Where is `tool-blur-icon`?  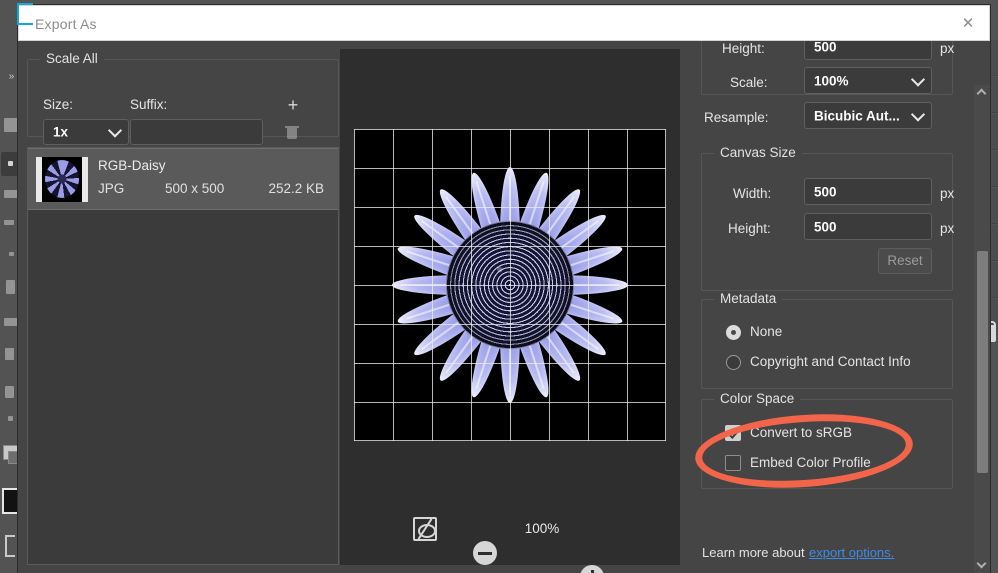 tool-blur-icon is located at coordinates (11, 322).